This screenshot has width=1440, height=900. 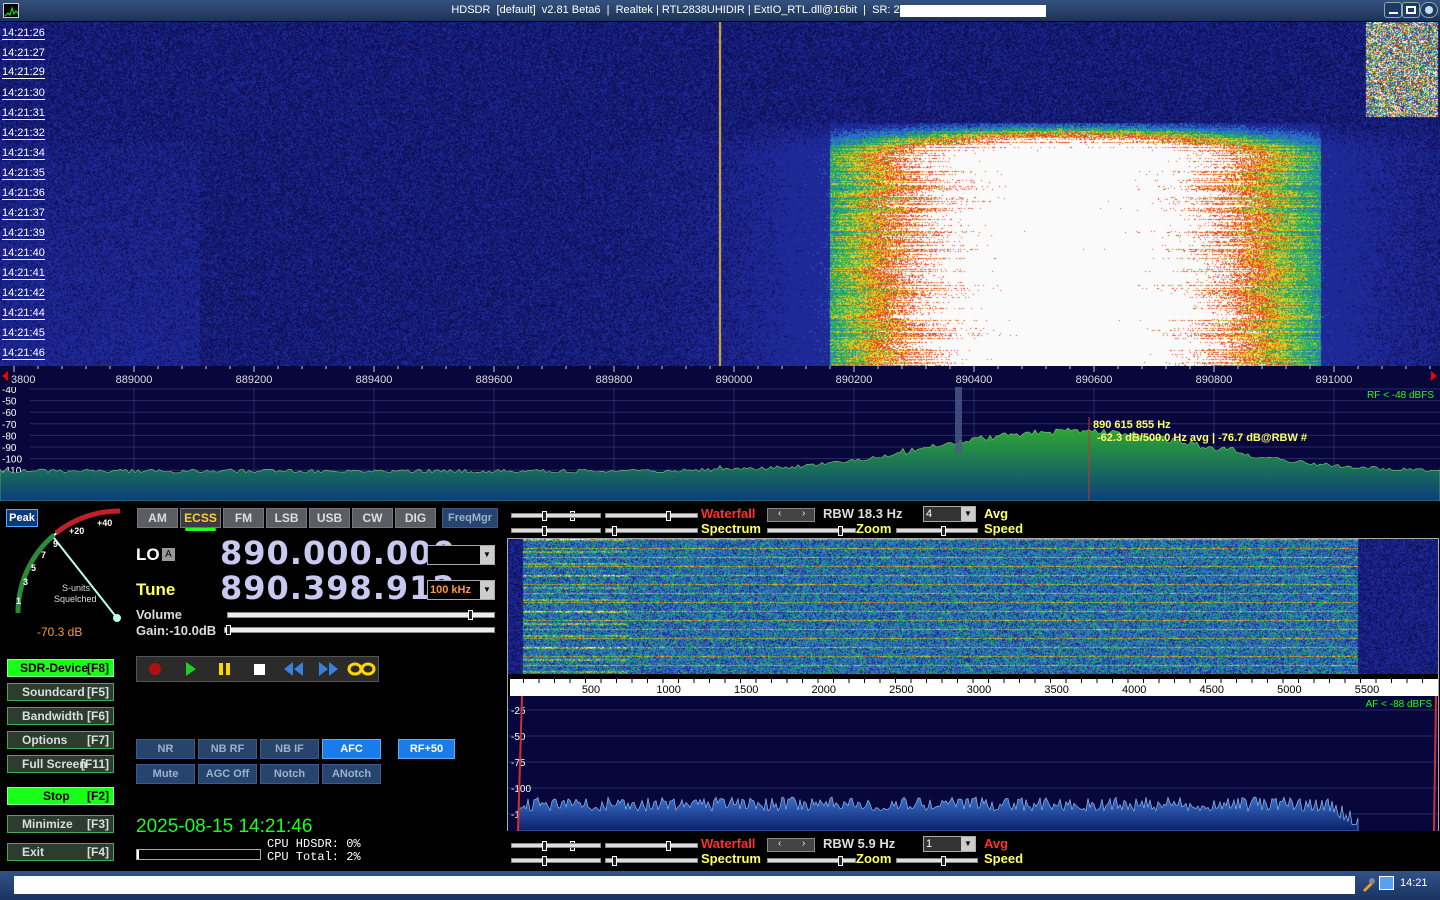 What do you see at coordinates (937, 531) in the screenshot?
I see `rf-speed-slider` at bounding box center [937, 531].